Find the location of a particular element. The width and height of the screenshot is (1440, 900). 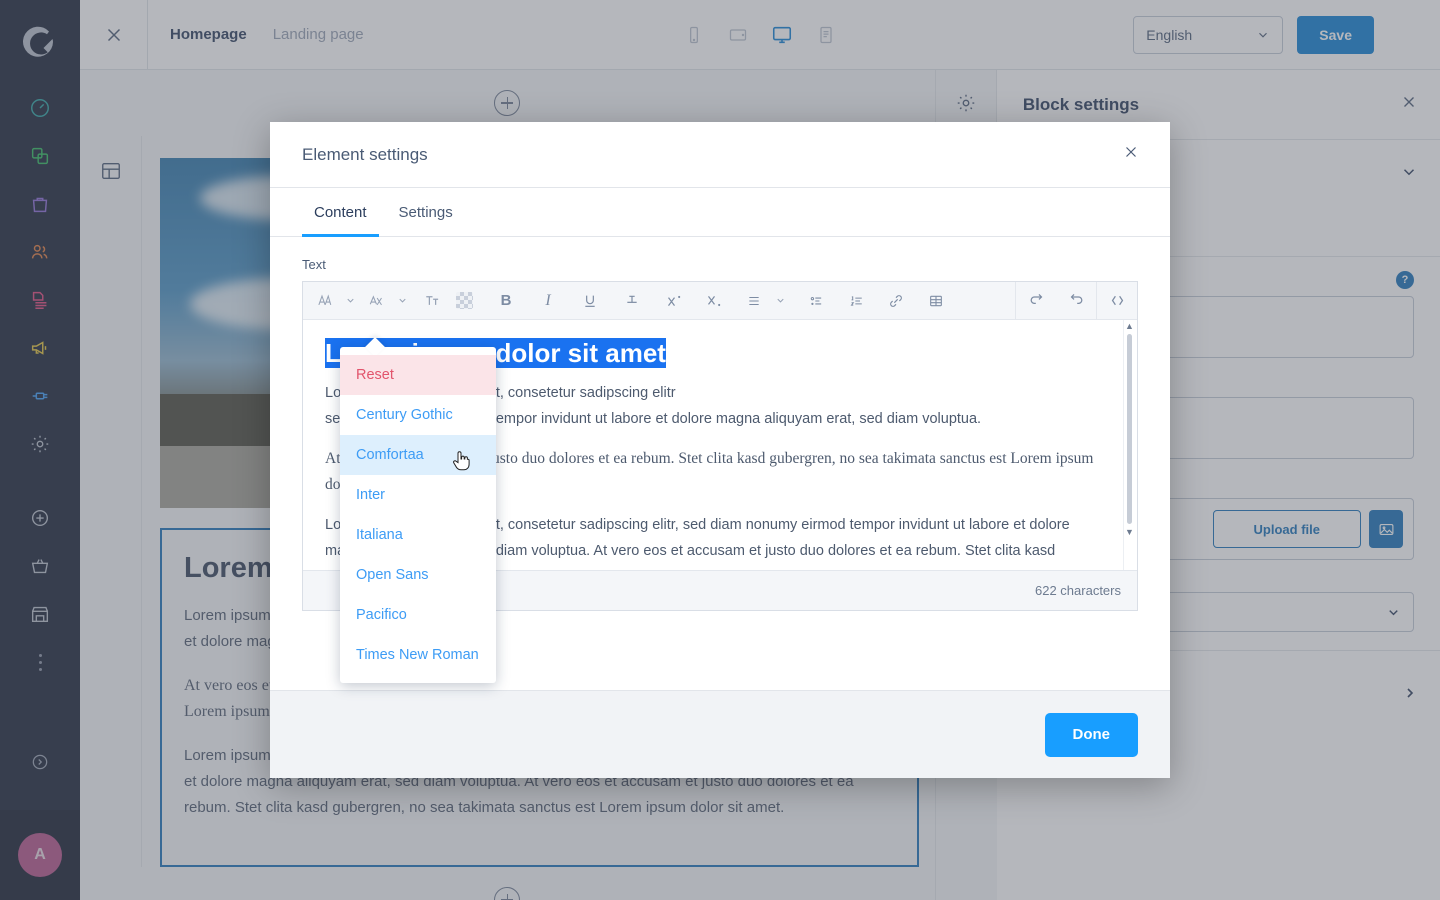

modal-header: Element settings is located at coordinates (720, 155).